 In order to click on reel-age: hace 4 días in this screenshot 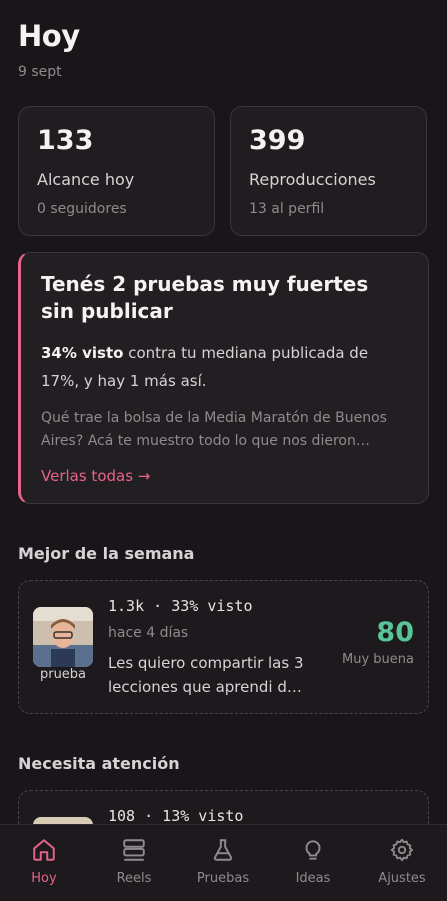, I will do `click(148, 633)`.